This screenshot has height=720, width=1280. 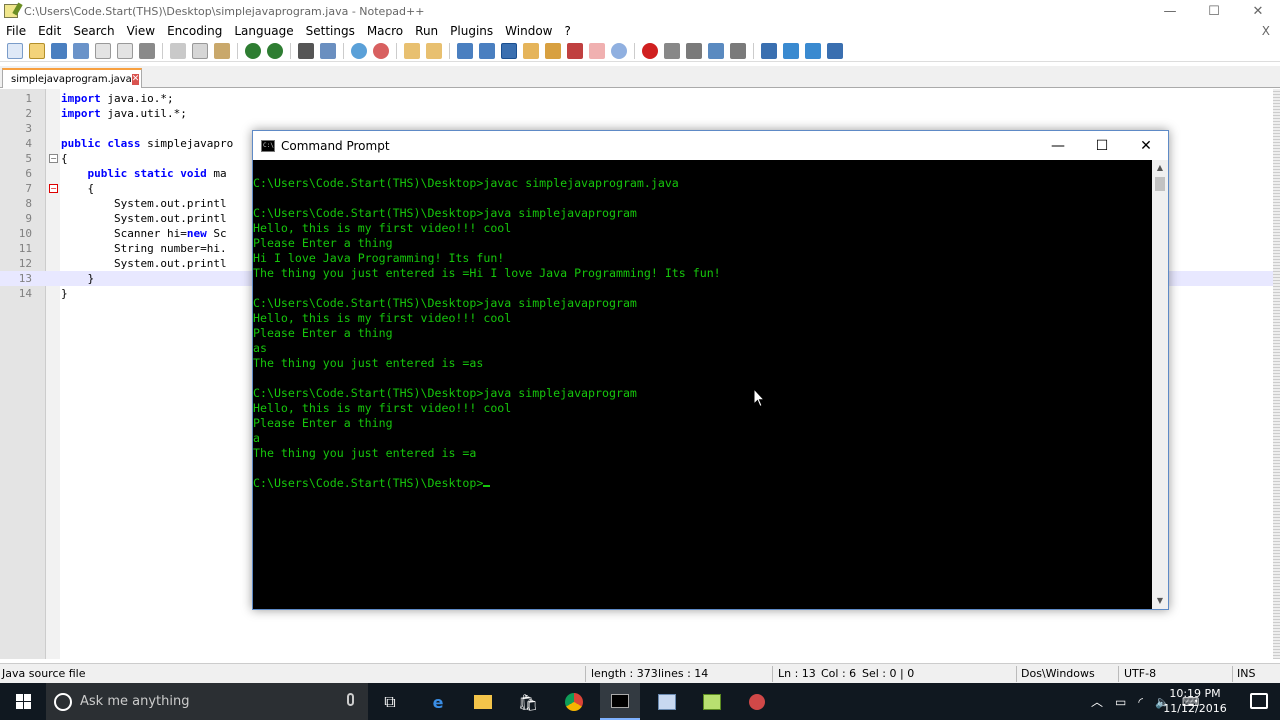 I want to click on cut-icon, so click(x=178, y=50).